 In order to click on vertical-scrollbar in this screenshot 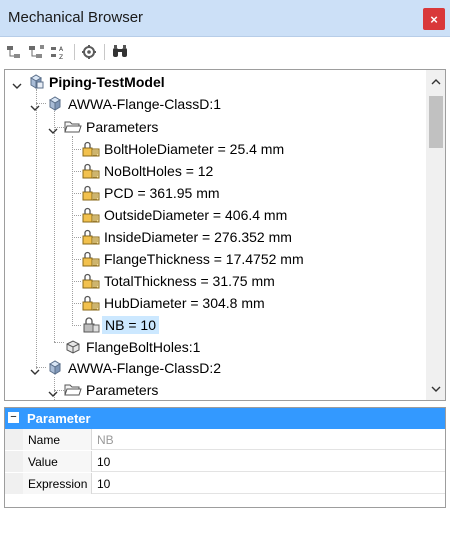, I will do `click(435, 235)`.